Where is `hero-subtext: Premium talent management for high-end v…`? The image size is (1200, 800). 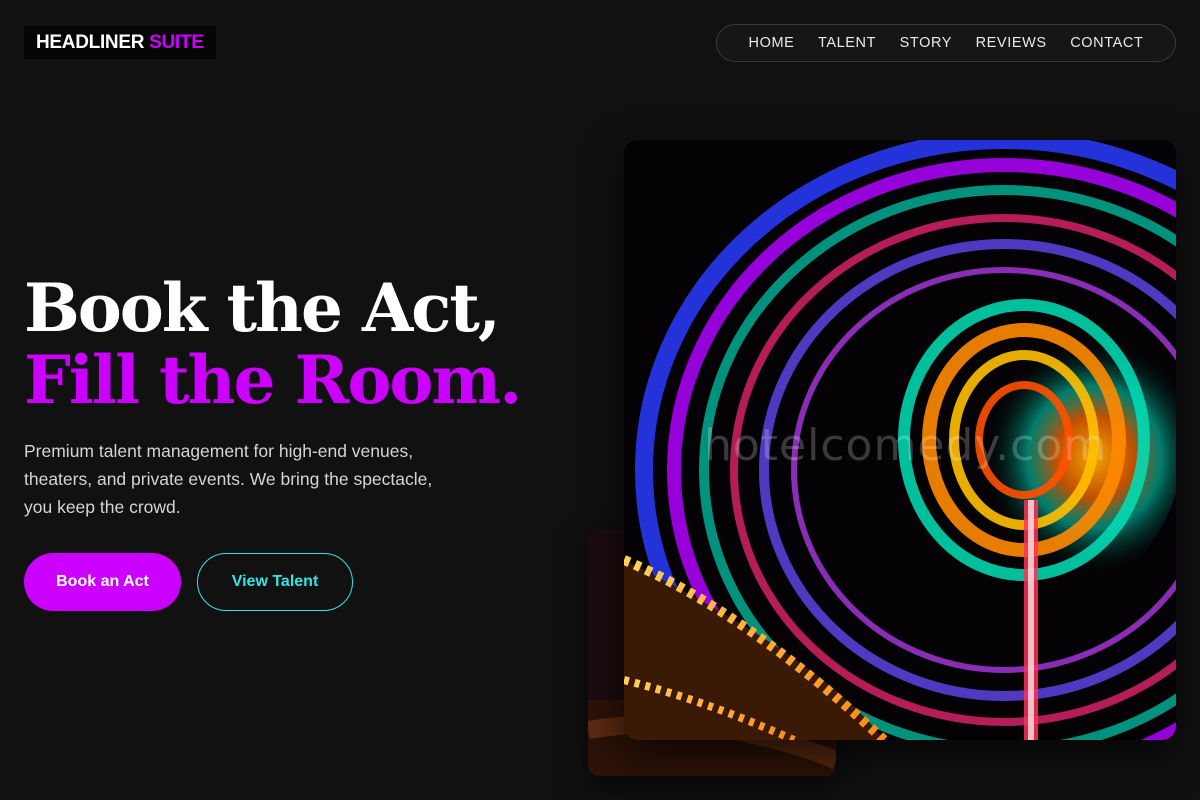
hero-subtext: Premium talent management for high-end v… is located at coordinates (228, 479).